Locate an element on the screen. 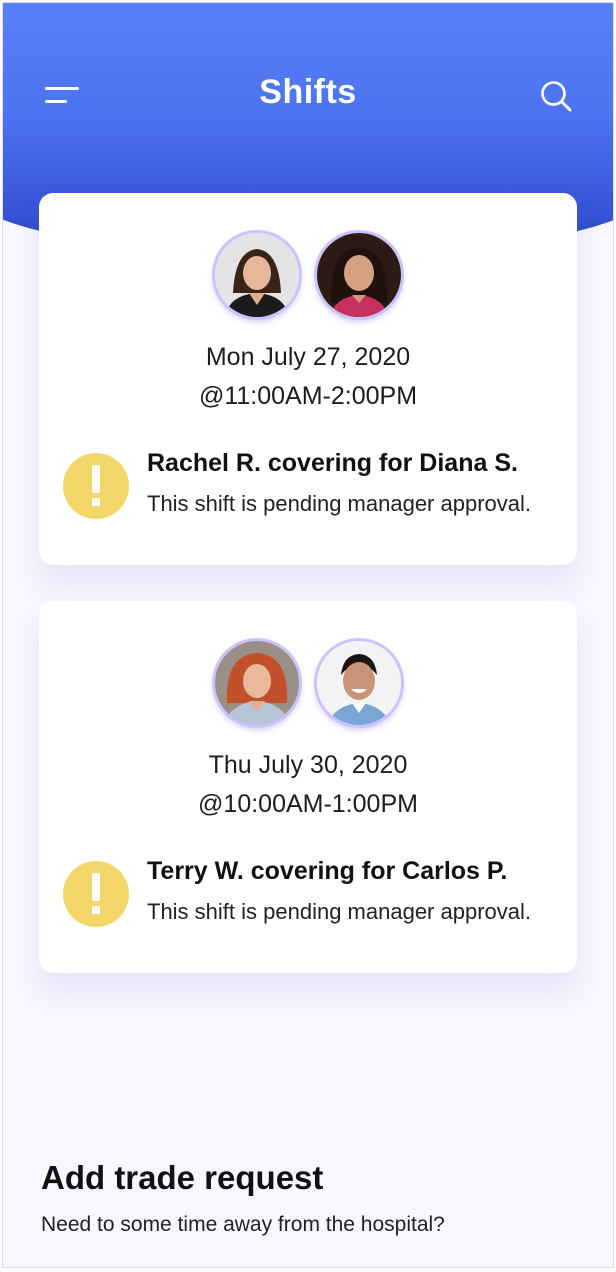 Image resolution: width=616 pixels, height=1272 pixels. covering-text: Terry W. covering for Carlos P. is located at coordinates (327, 871).